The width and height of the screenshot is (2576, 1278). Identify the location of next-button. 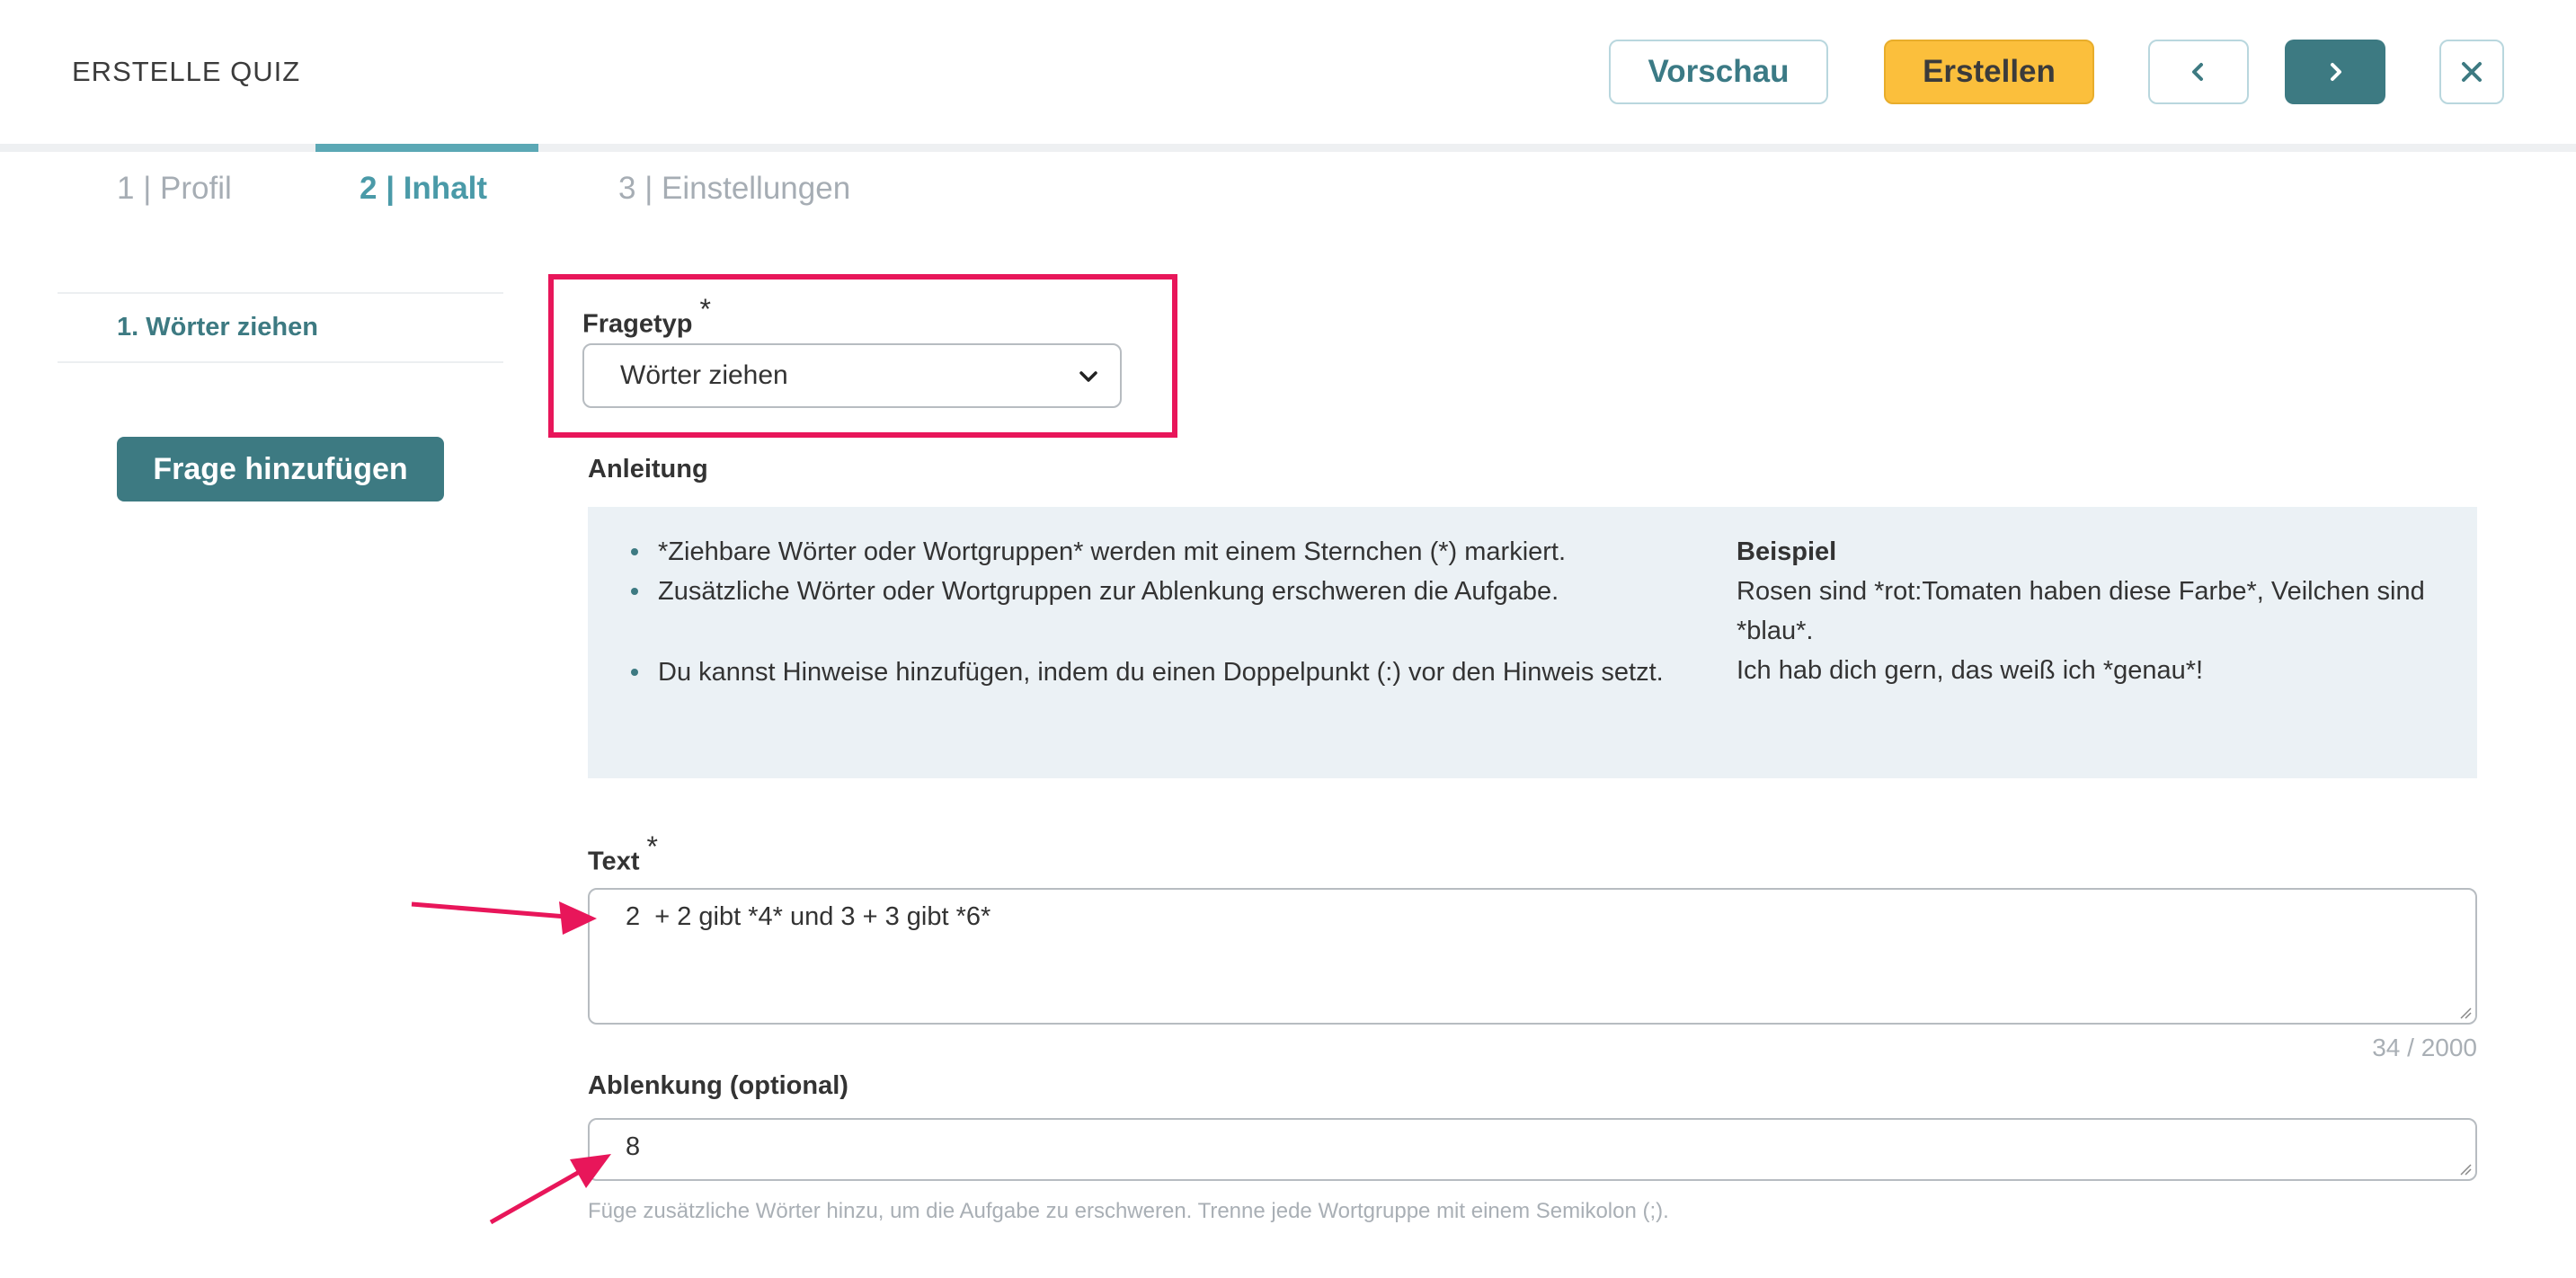
(2335, 72).